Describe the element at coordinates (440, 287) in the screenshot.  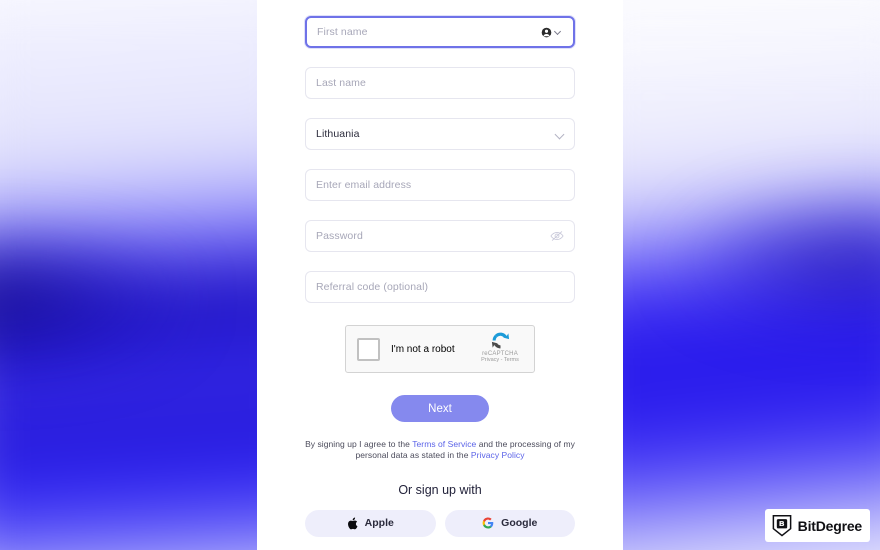
I see `referral-code-field: Referral code (optional)` at that location.